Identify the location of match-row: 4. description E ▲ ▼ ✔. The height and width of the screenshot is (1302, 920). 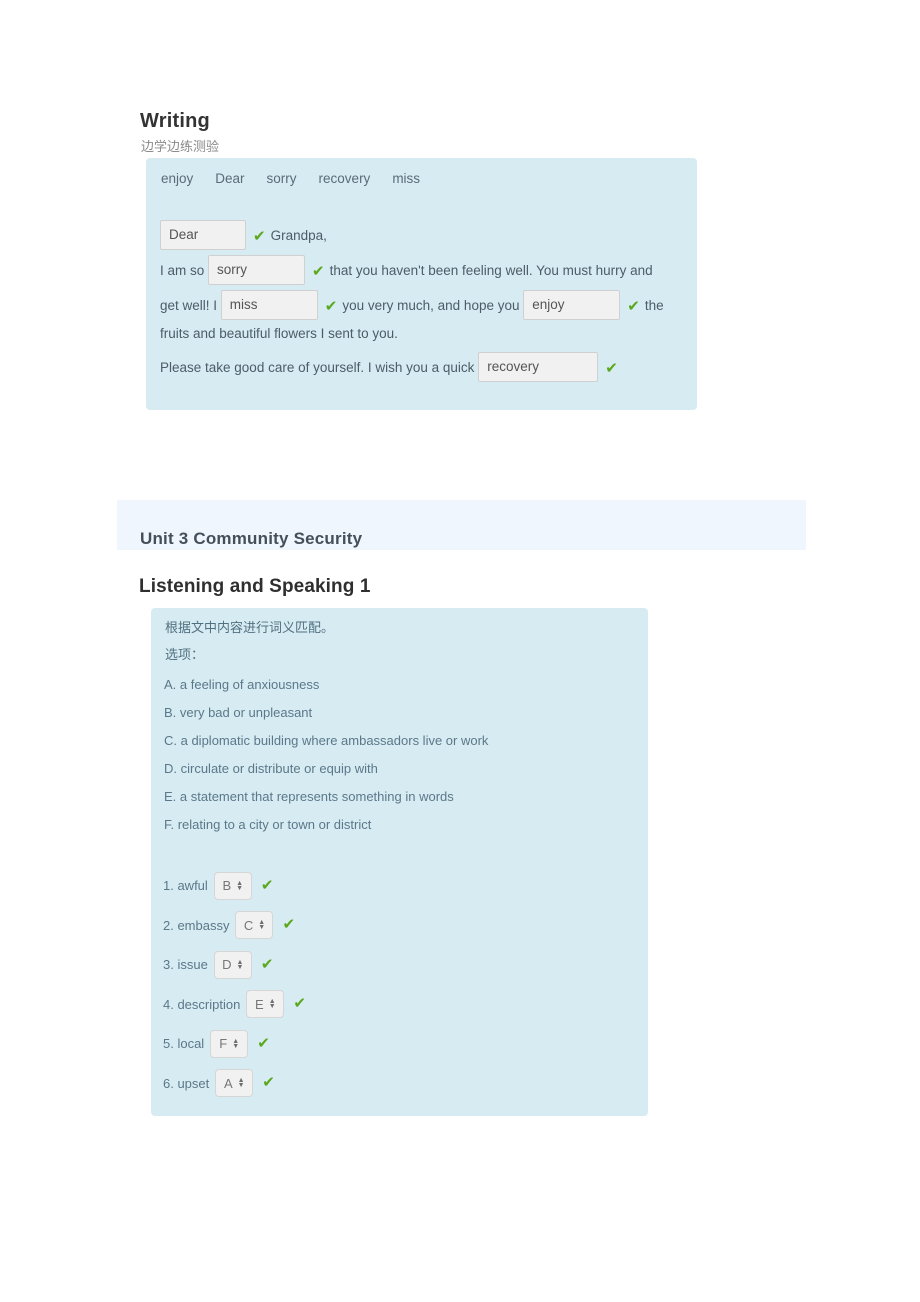
(234, 1005).